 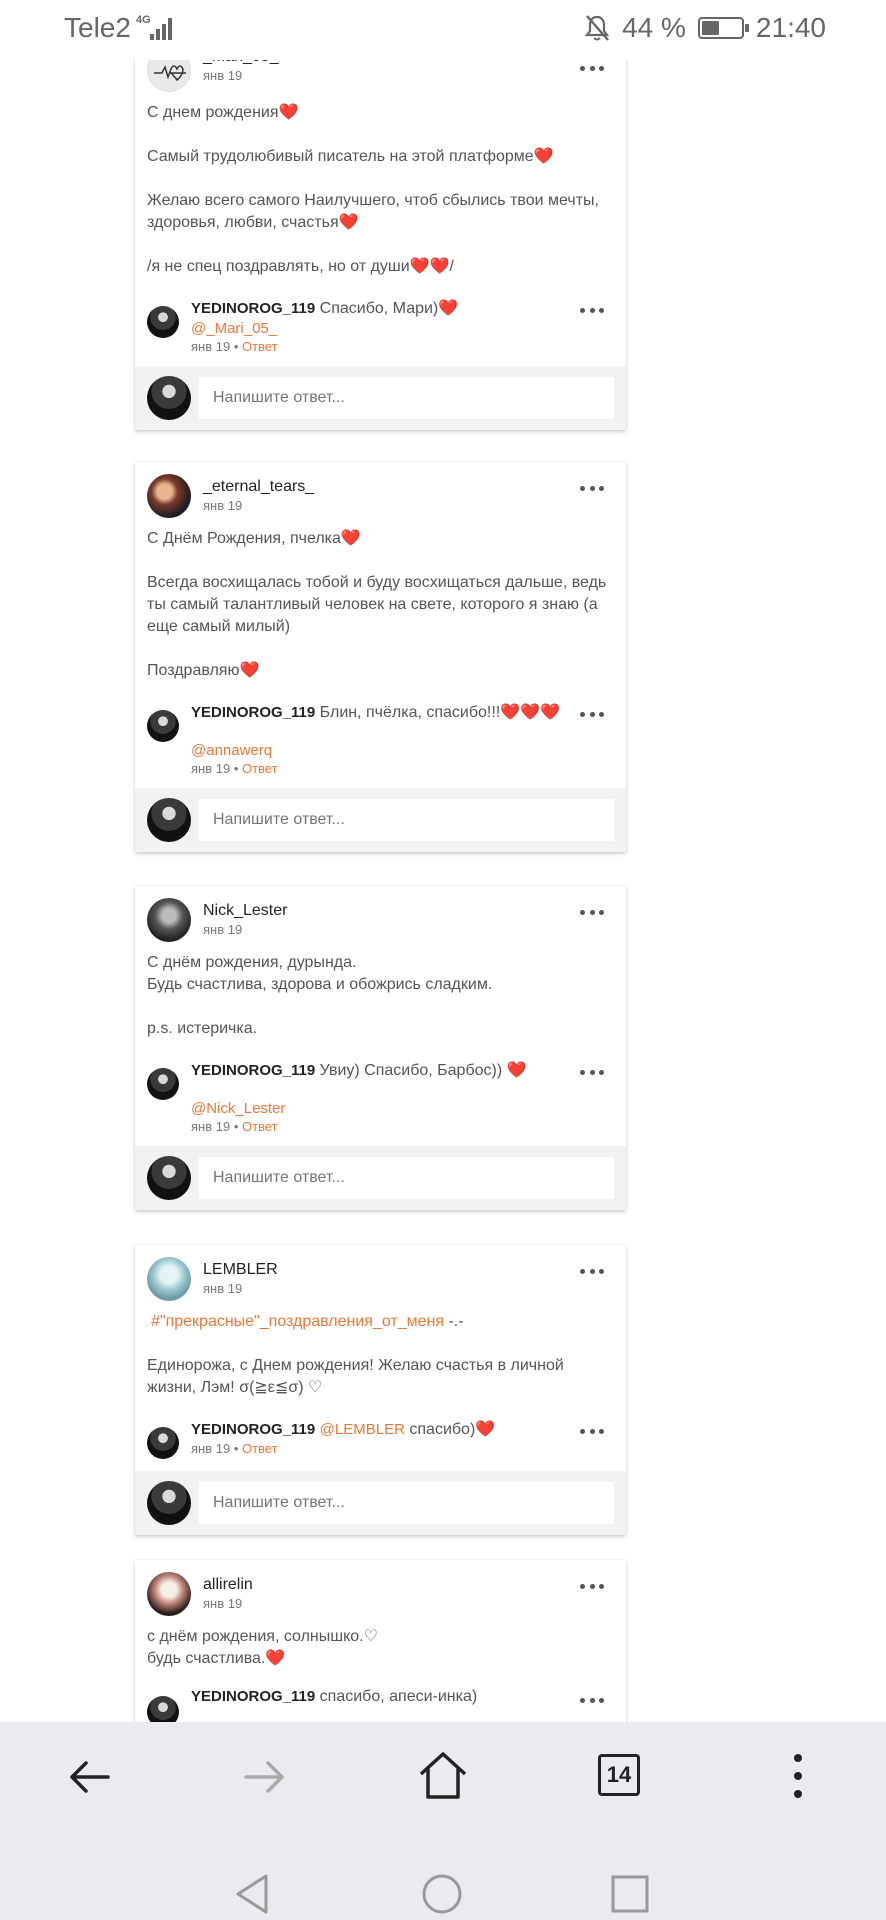 I want to click on reply-mention: @LEMBLER, so click(x=362, y=1429).